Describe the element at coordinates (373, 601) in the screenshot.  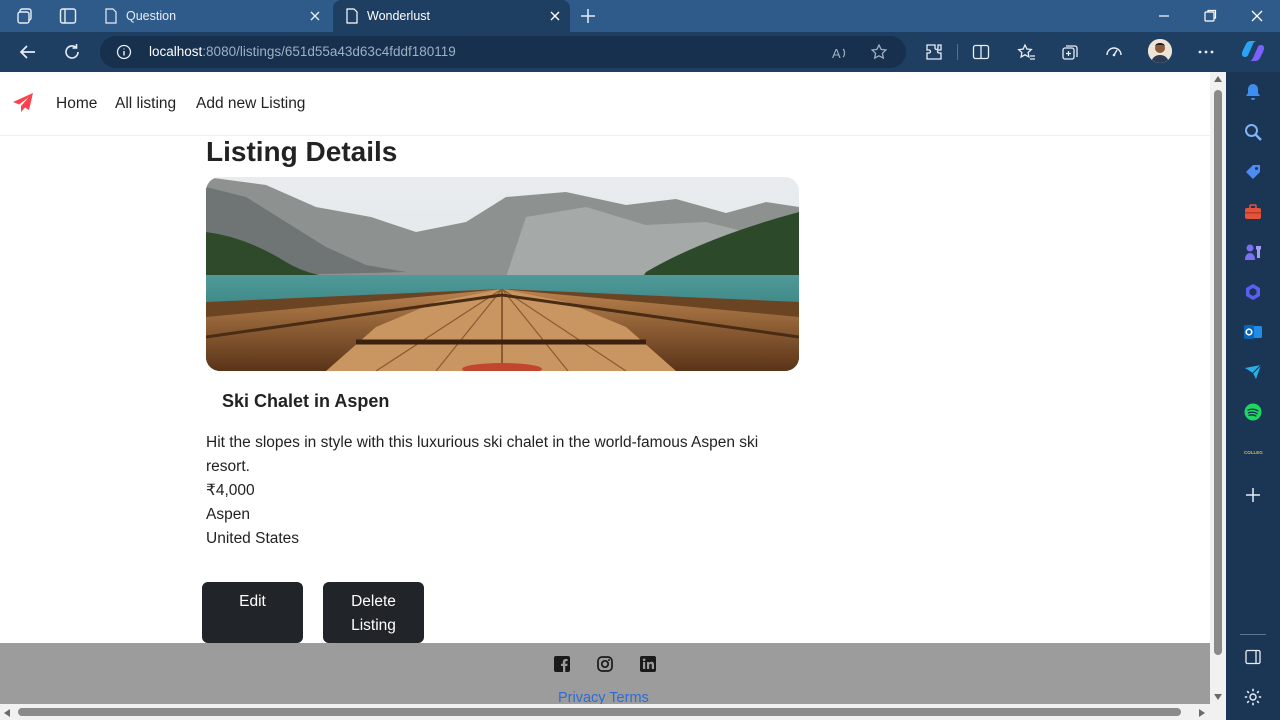
I see `delete-label: Delete` at that location.